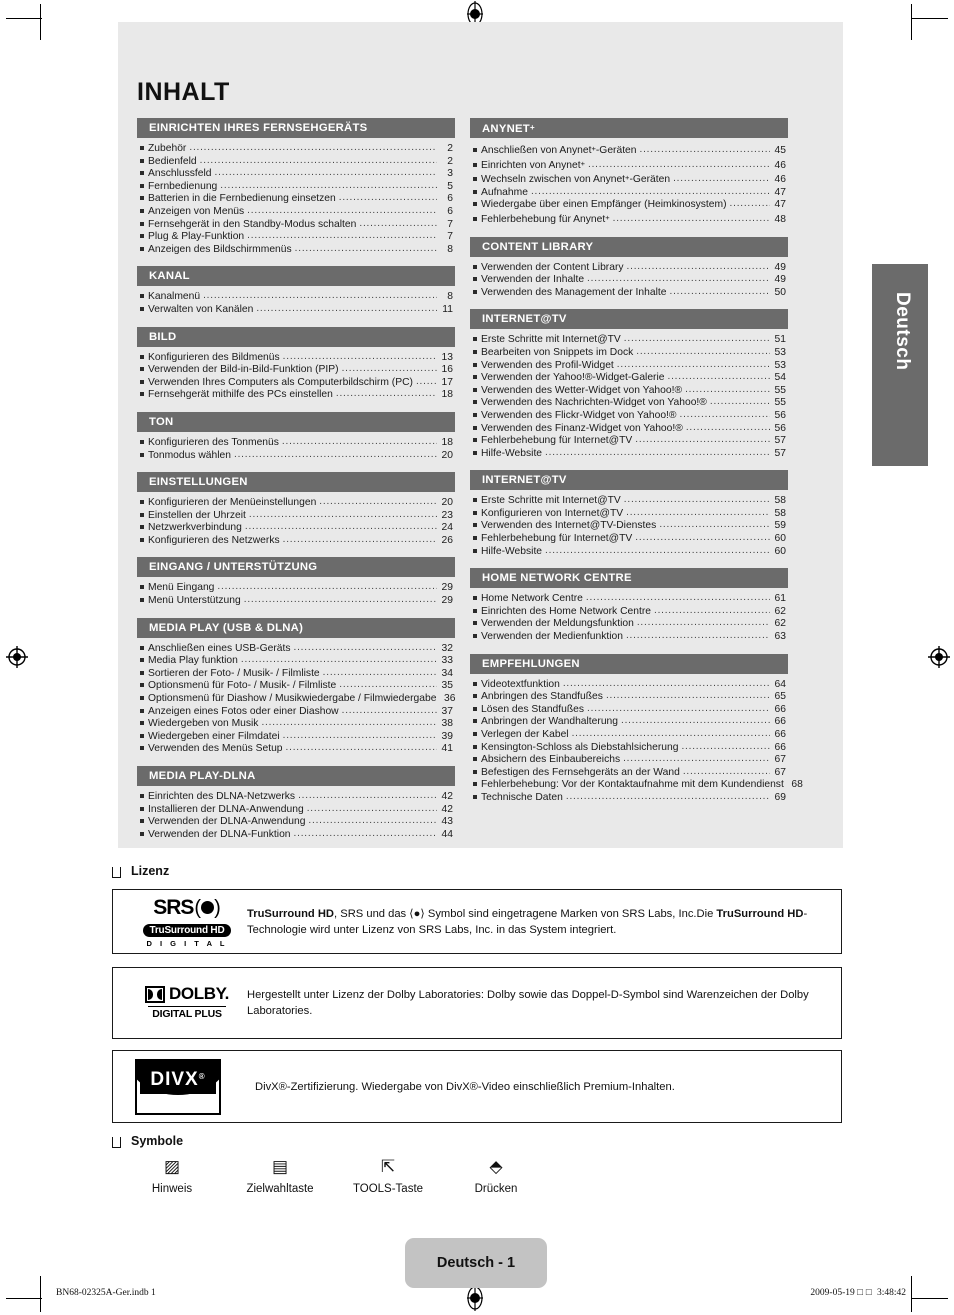 Image resolution: width=954 pixels, height=1315 pixels. Describe the element at coordinates (24, 18) in the screenshot. I see `crop-mark-top-left-h` at that location.